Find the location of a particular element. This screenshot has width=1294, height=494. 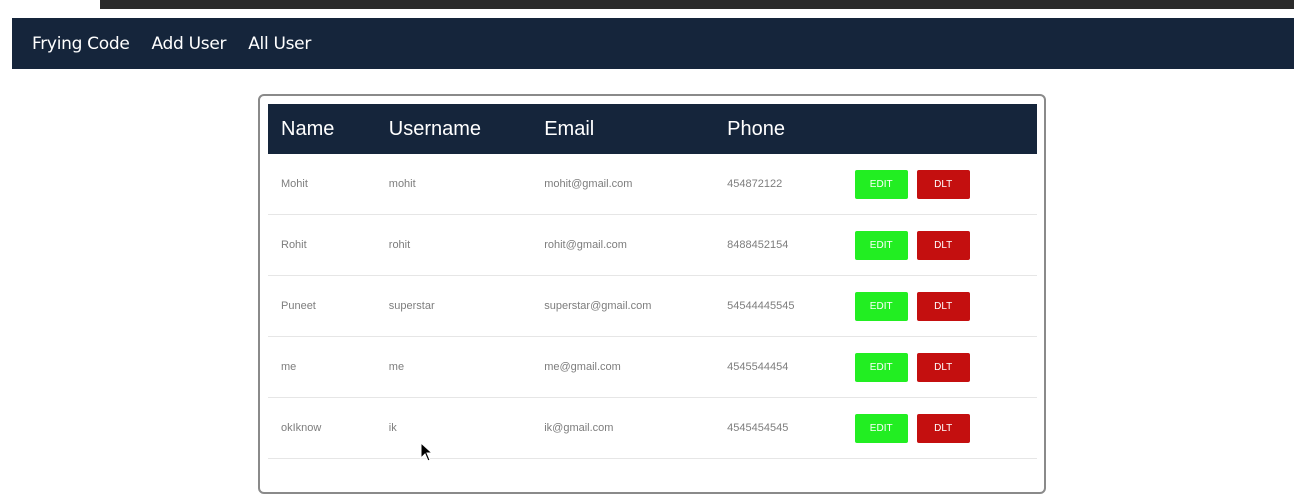

cell-email: me@gmail.com is located at coordinates (636, 367).